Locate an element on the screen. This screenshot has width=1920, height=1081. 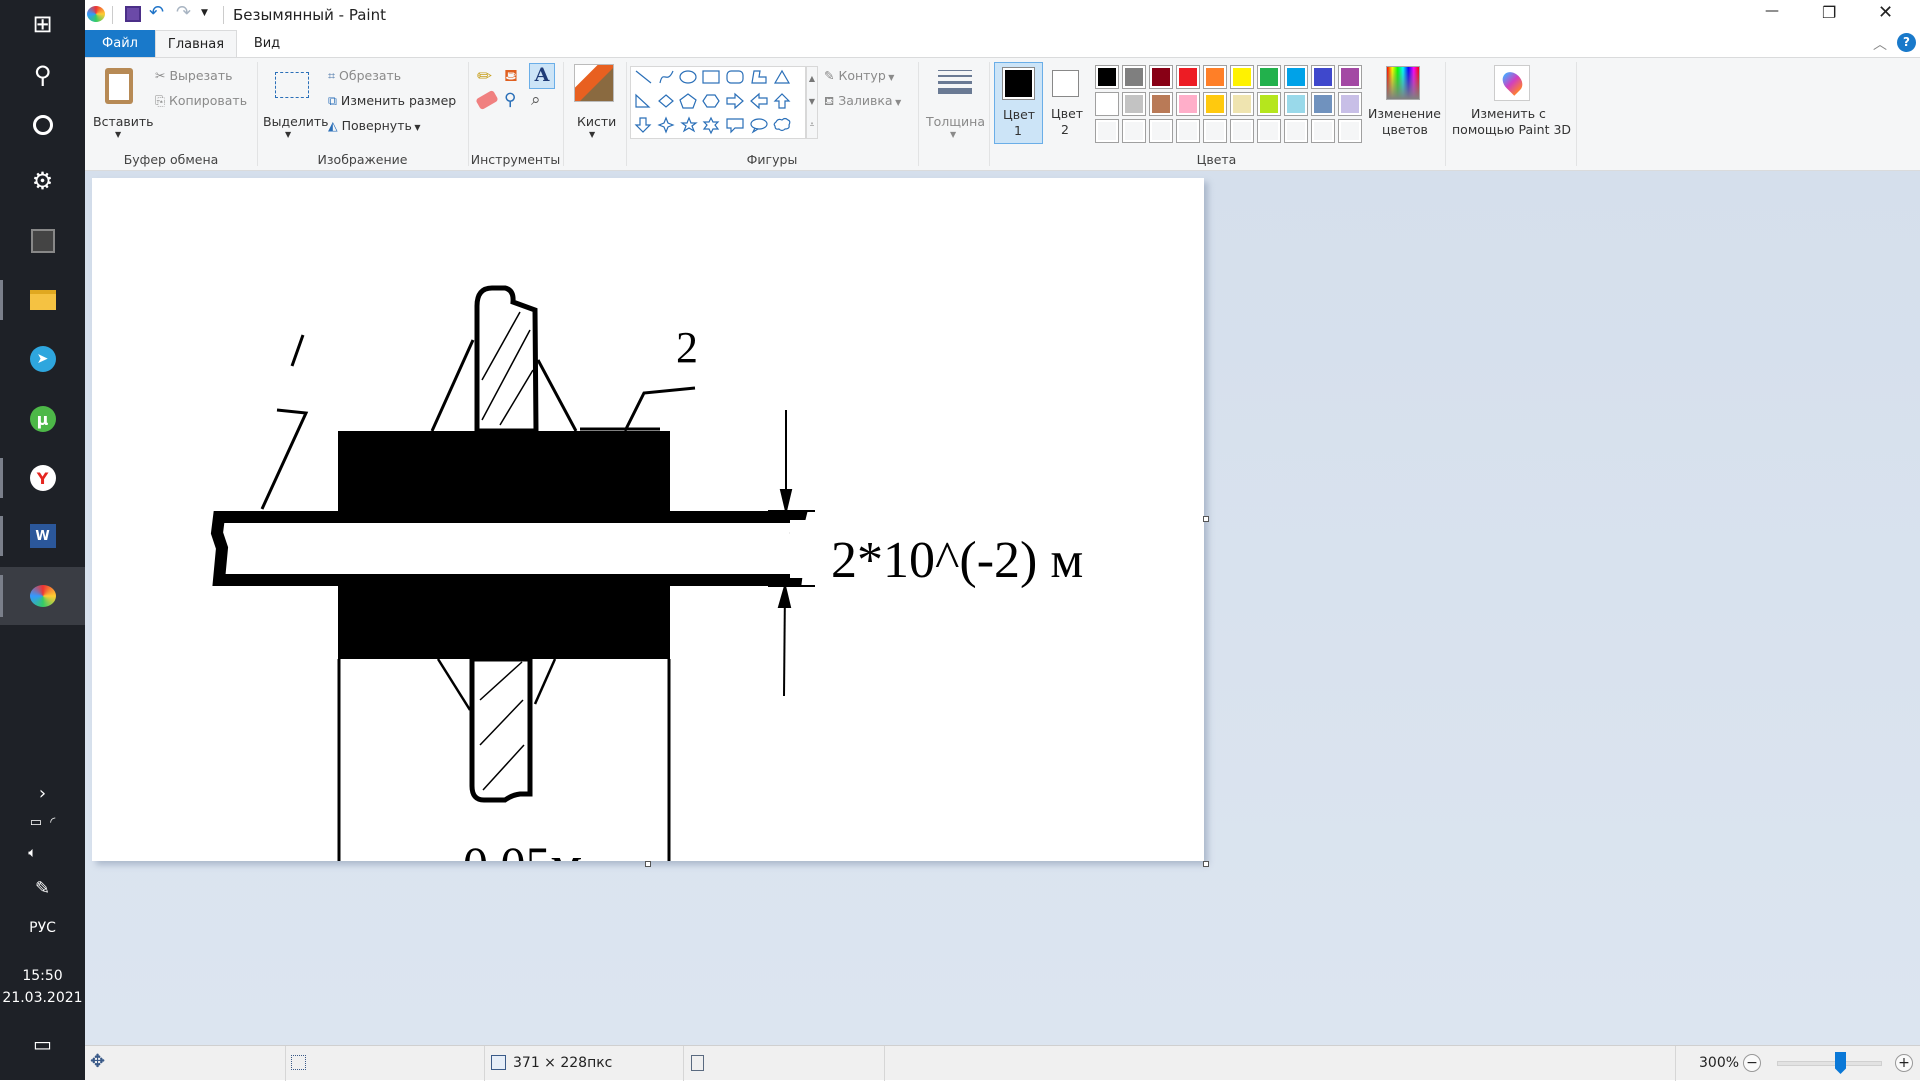
shapes-scroll: ▲ ▼ ⩡ is located at coordinates (812, 102).